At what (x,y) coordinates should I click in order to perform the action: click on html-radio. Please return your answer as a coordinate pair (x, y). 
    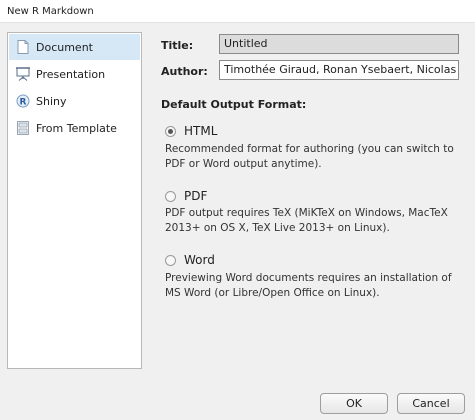
    Looking at the image, I should click on (170, 131).